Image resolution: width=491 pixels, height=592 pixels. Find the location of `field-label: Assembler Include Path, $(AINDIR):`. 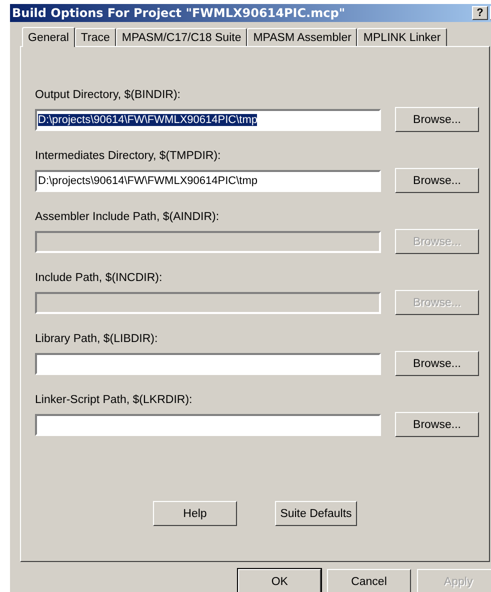

field-label: Assembler Include Path, $(AINDIR): is located at coordinates (127, 218).